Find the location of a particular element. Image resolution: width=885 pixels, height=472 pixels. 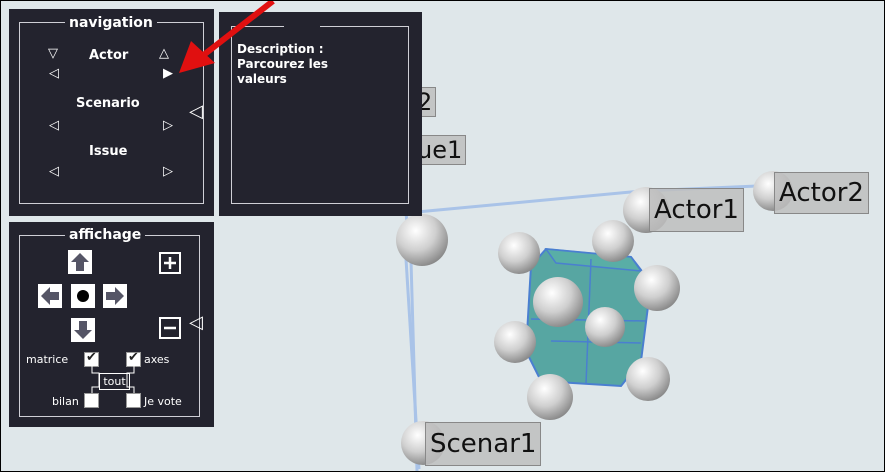

issue-prev-icon: ◁ is located at coordinates (54, 172).